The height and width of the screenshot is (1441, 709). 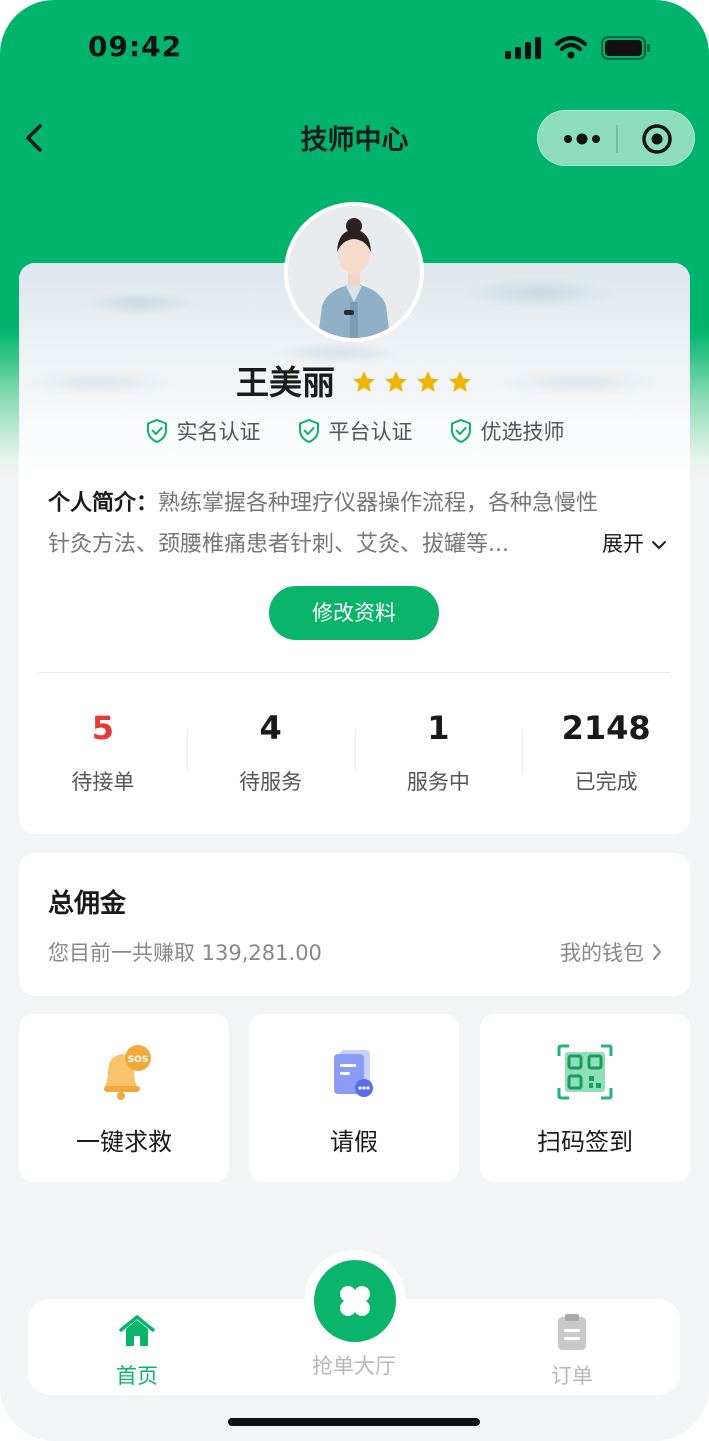 What do you see at coordinates (354, 1422) in the screenshot?
I see `home-indicator` at bounding box center [354, 1422].